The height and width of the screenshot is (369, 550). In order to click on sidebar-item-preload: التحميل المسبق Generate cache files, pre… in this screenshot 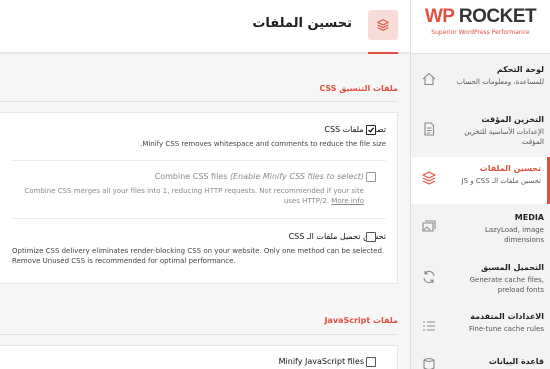, I will do `click(480, 279)`.